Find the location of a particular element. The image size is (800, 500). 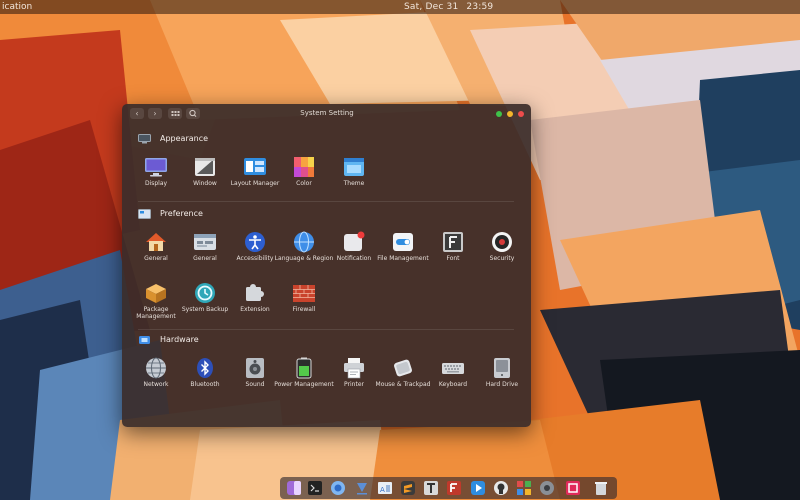

settings-item-bluetooth: Bluetooth is located at coordinates (205, 377).